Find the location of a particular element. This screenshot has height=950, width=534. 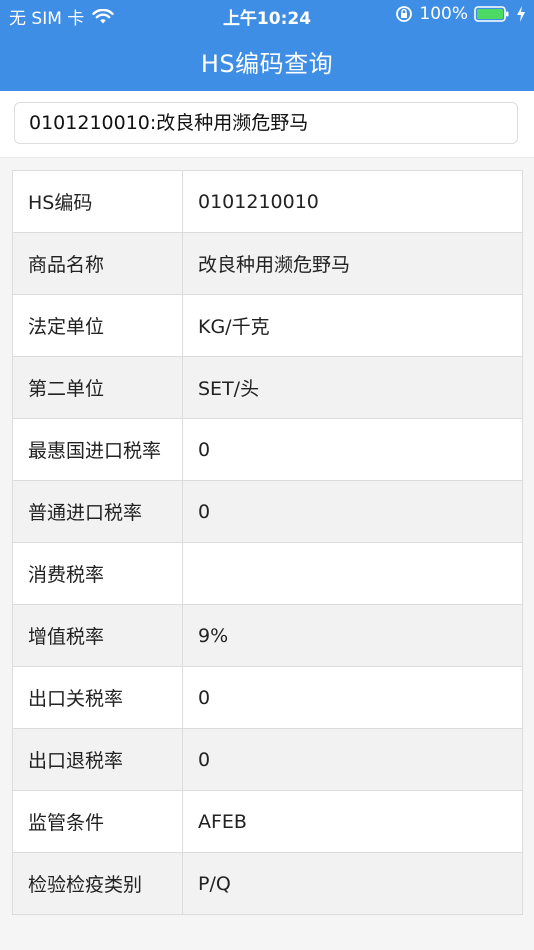

row-value: 9% is located at coordinates (353, 635).